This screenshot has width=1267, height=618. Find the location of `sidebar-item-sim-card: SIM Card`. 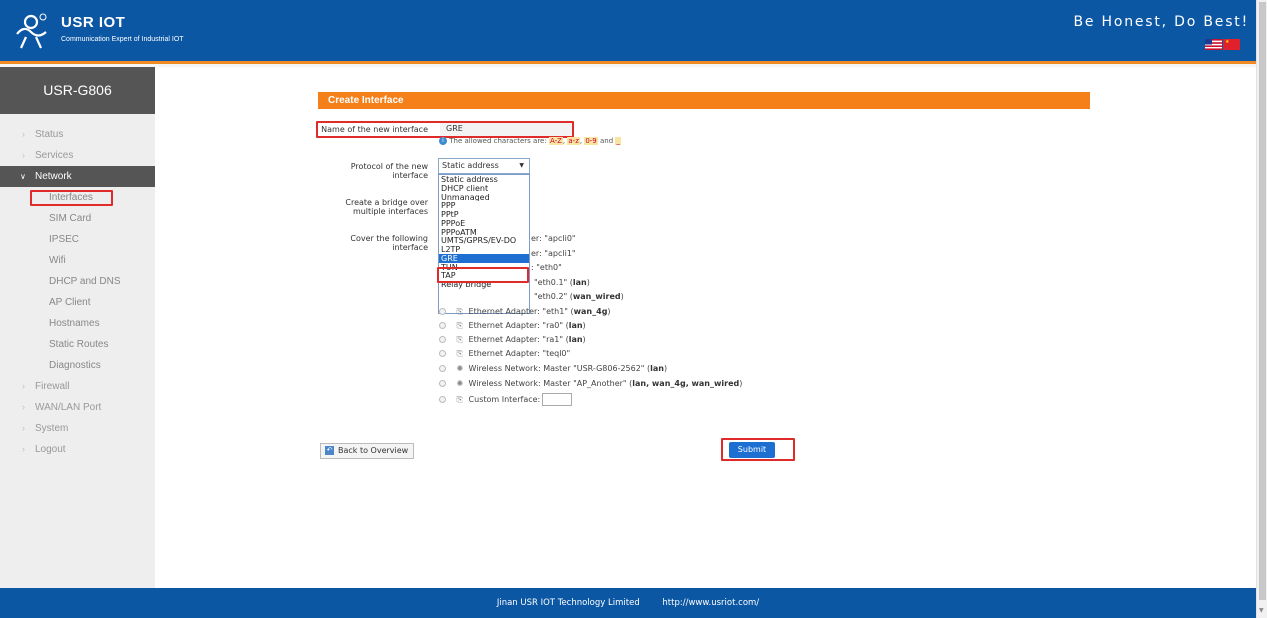

sidebar-item-sim-card: SIM Card is located at coordinates (77, 218).